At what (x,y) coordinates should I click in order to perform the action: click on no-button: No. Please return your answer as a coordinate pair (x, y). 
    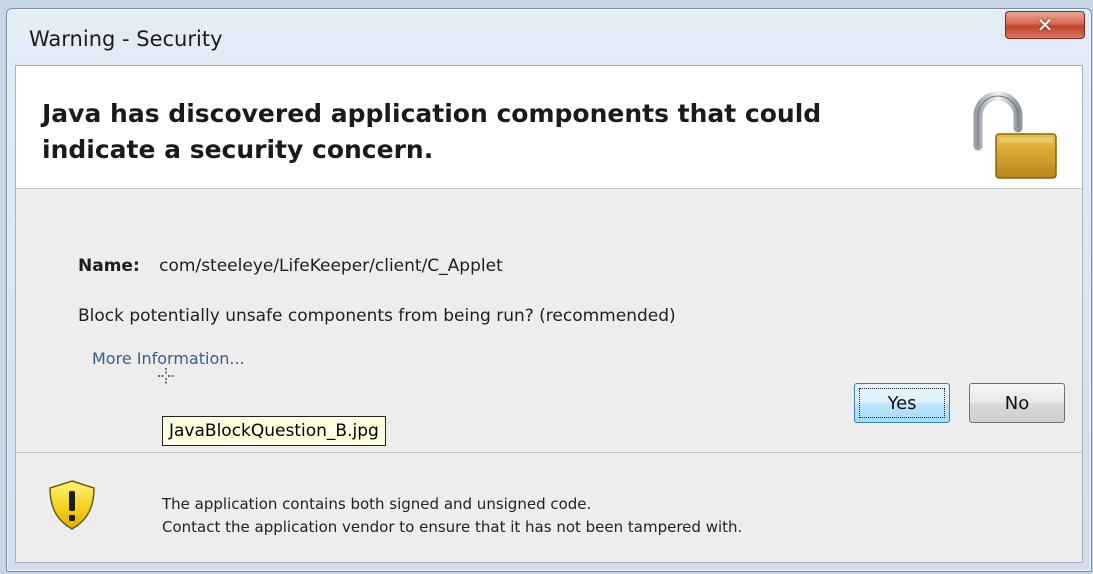
    Looking at the image, I should click on (1017, 403).